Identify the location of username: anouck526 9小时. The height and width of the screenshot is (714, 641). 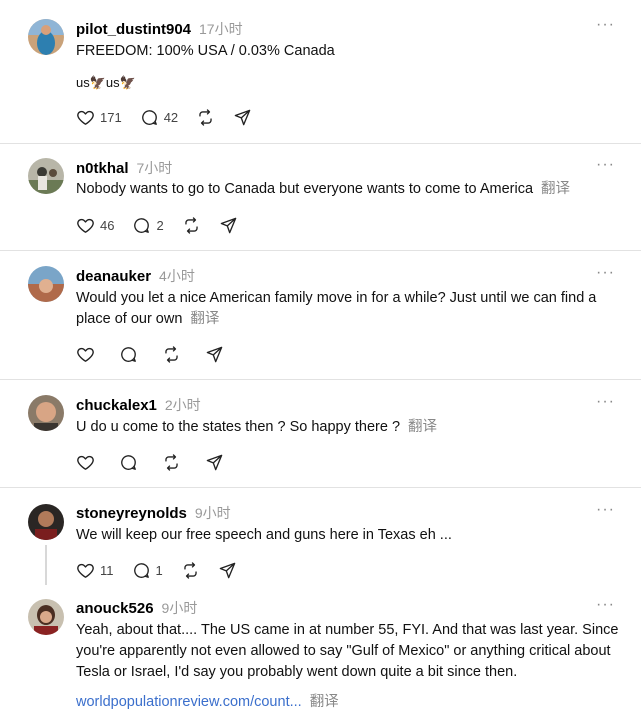
(136, 608).